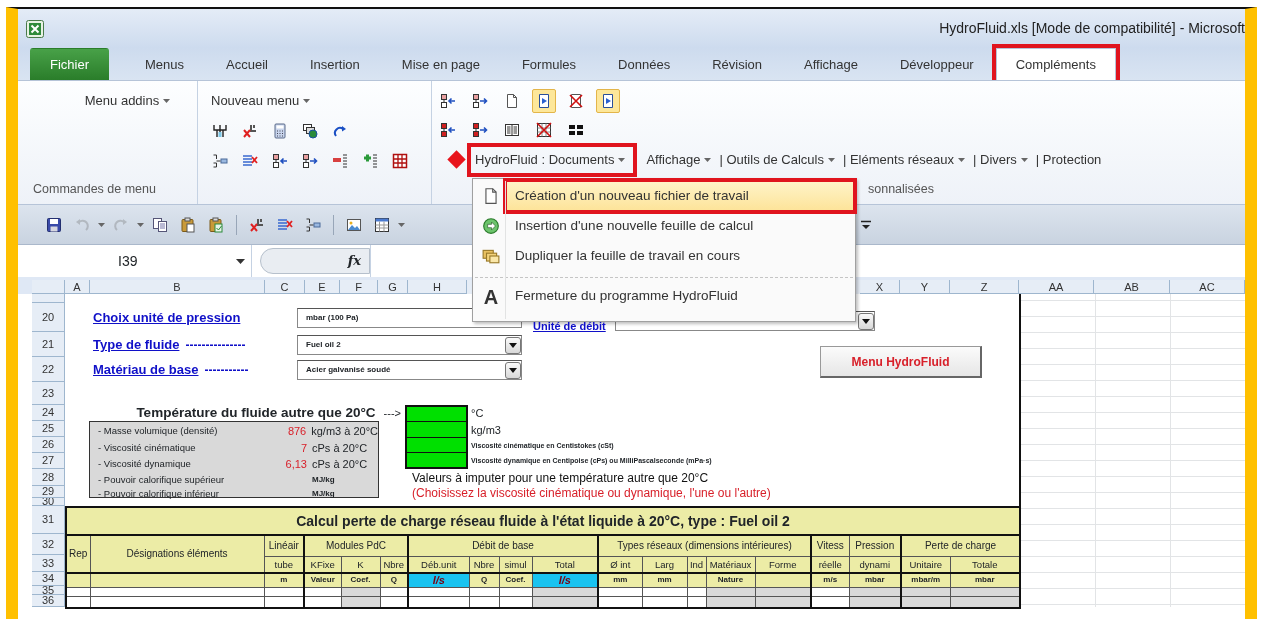 The height and width of the screenshot is (619, 1265). Describe the element at coordinates (78, 554) in the screenshot. I see `column-header: Rep` at that location.